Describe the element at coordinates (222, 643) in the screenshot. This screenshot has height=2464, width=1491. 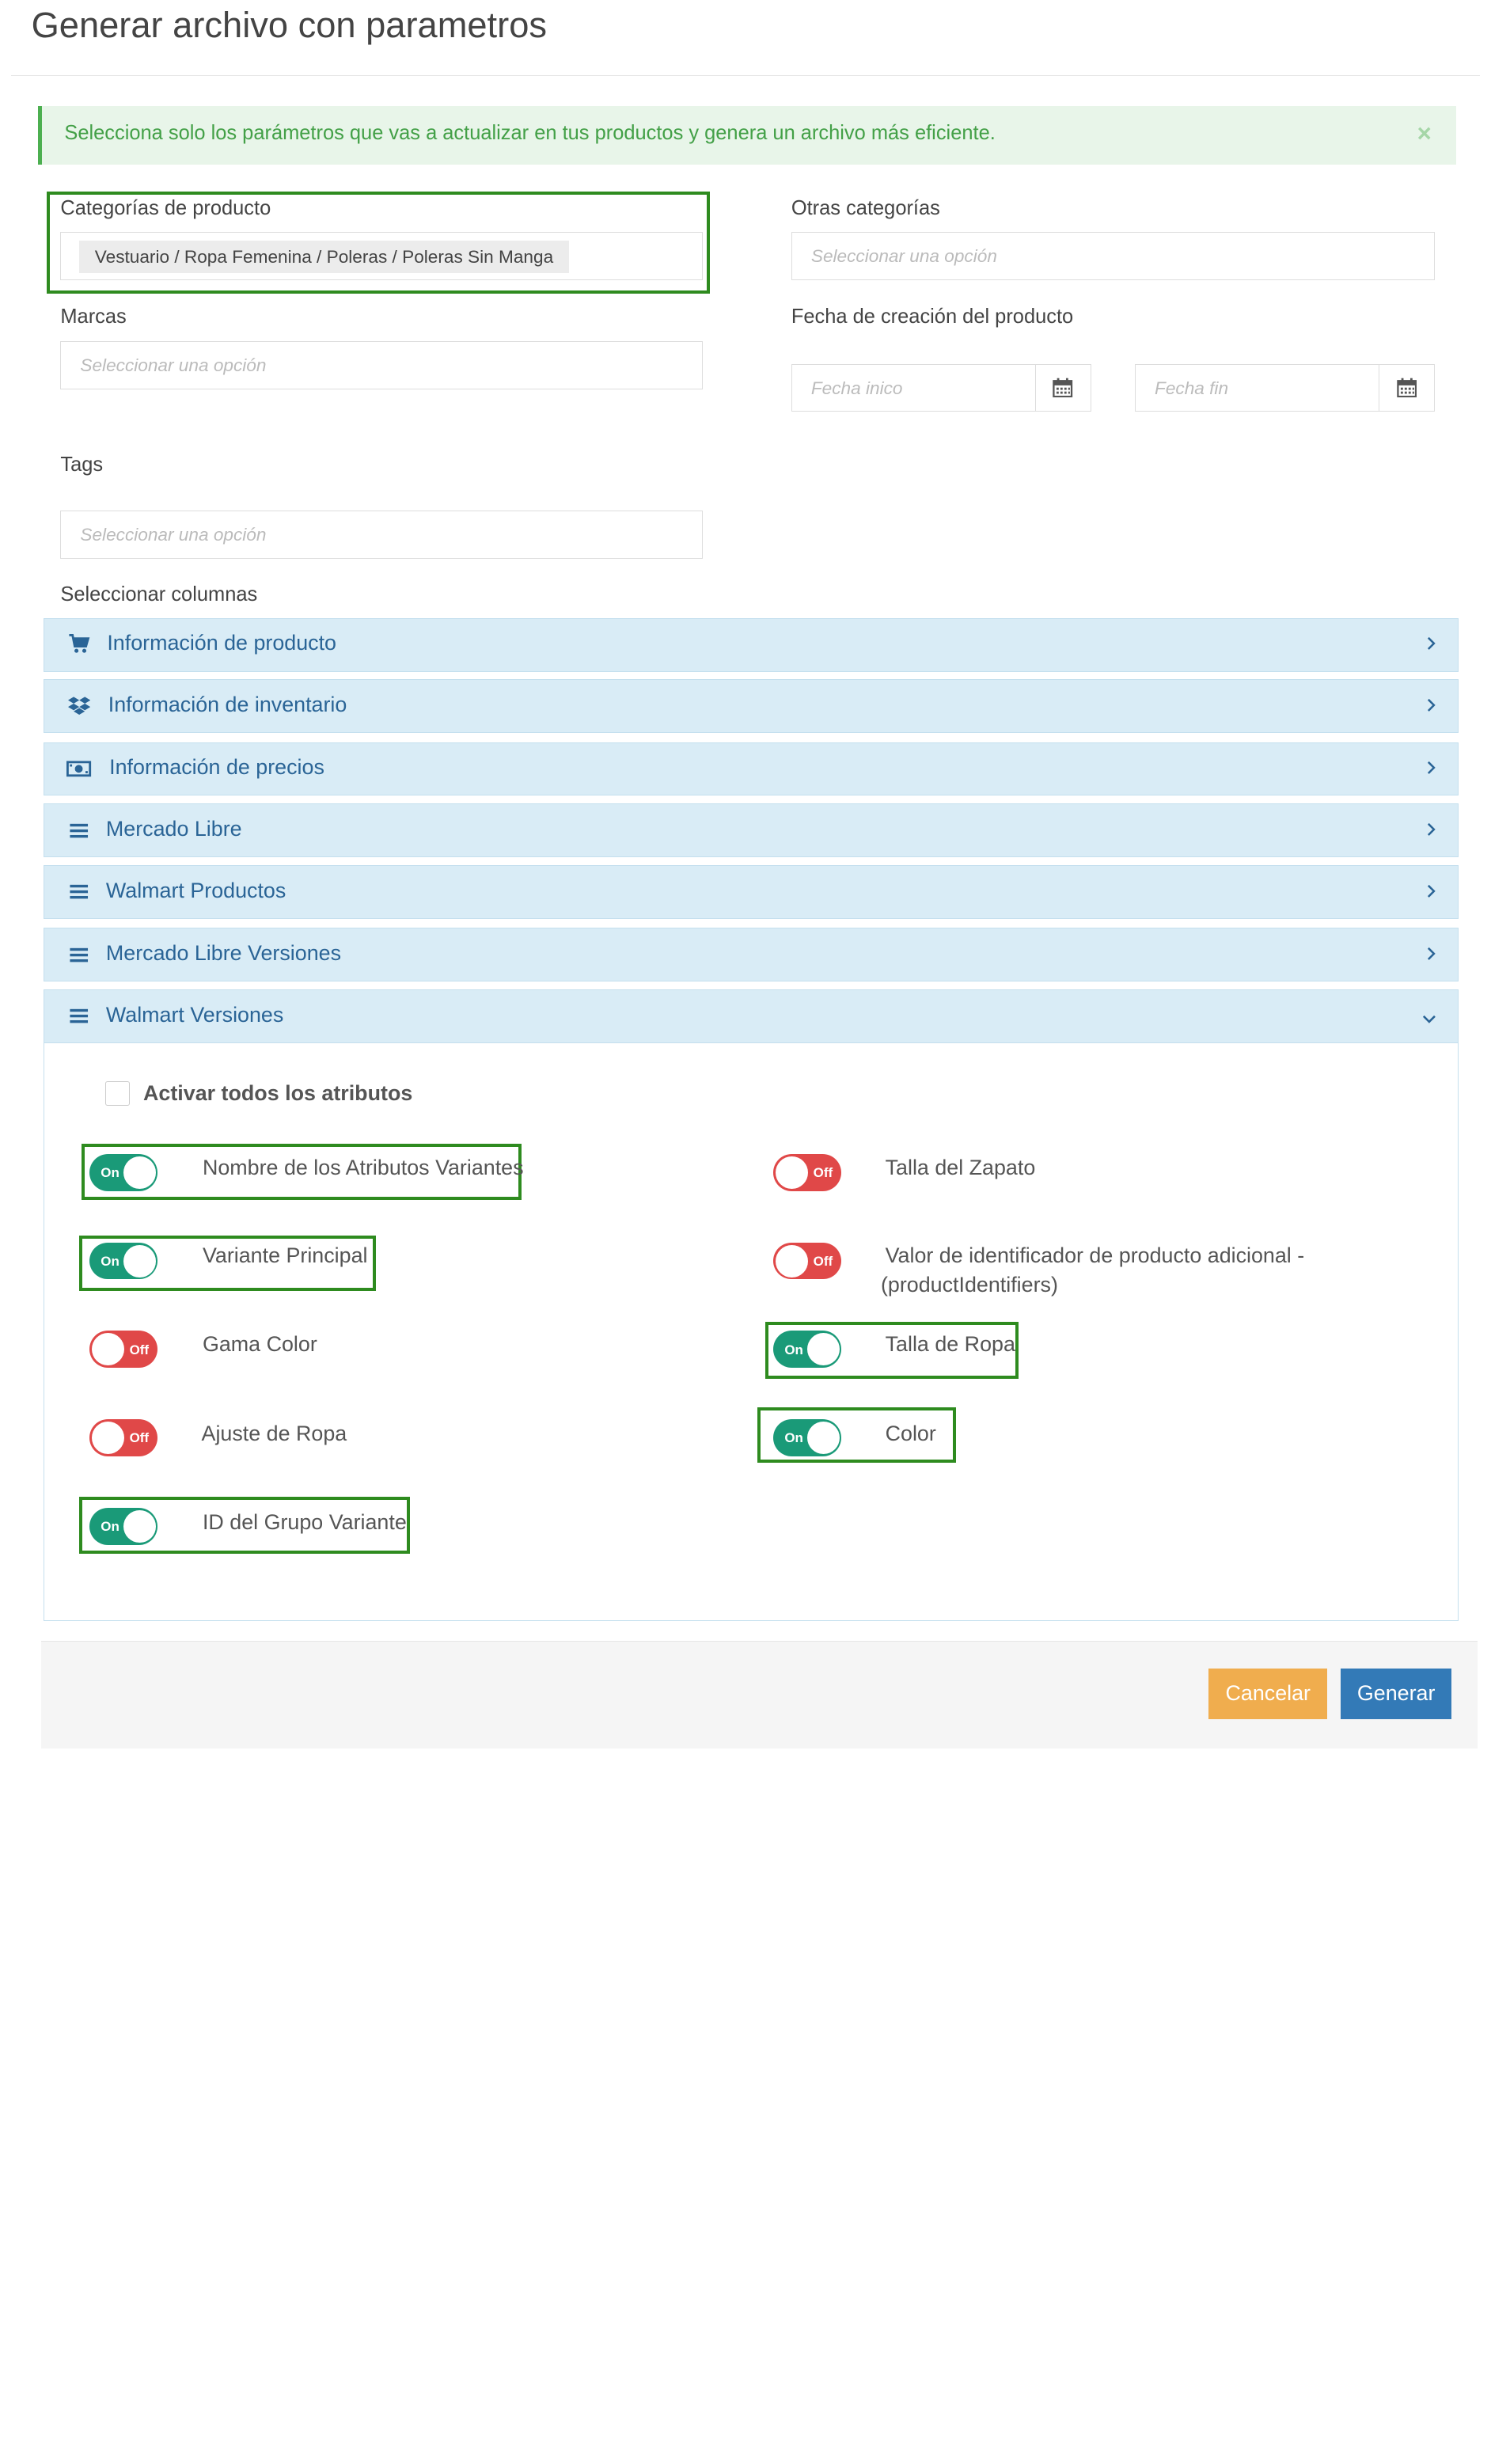
I see `accordion-title: Información de producto` at that location.